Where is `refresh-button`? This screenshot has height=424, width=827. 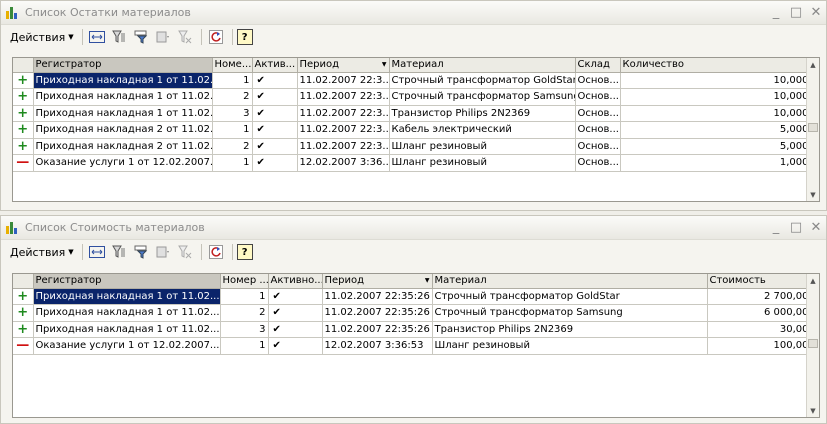 refresh-button is located at coordinates (216, 252).